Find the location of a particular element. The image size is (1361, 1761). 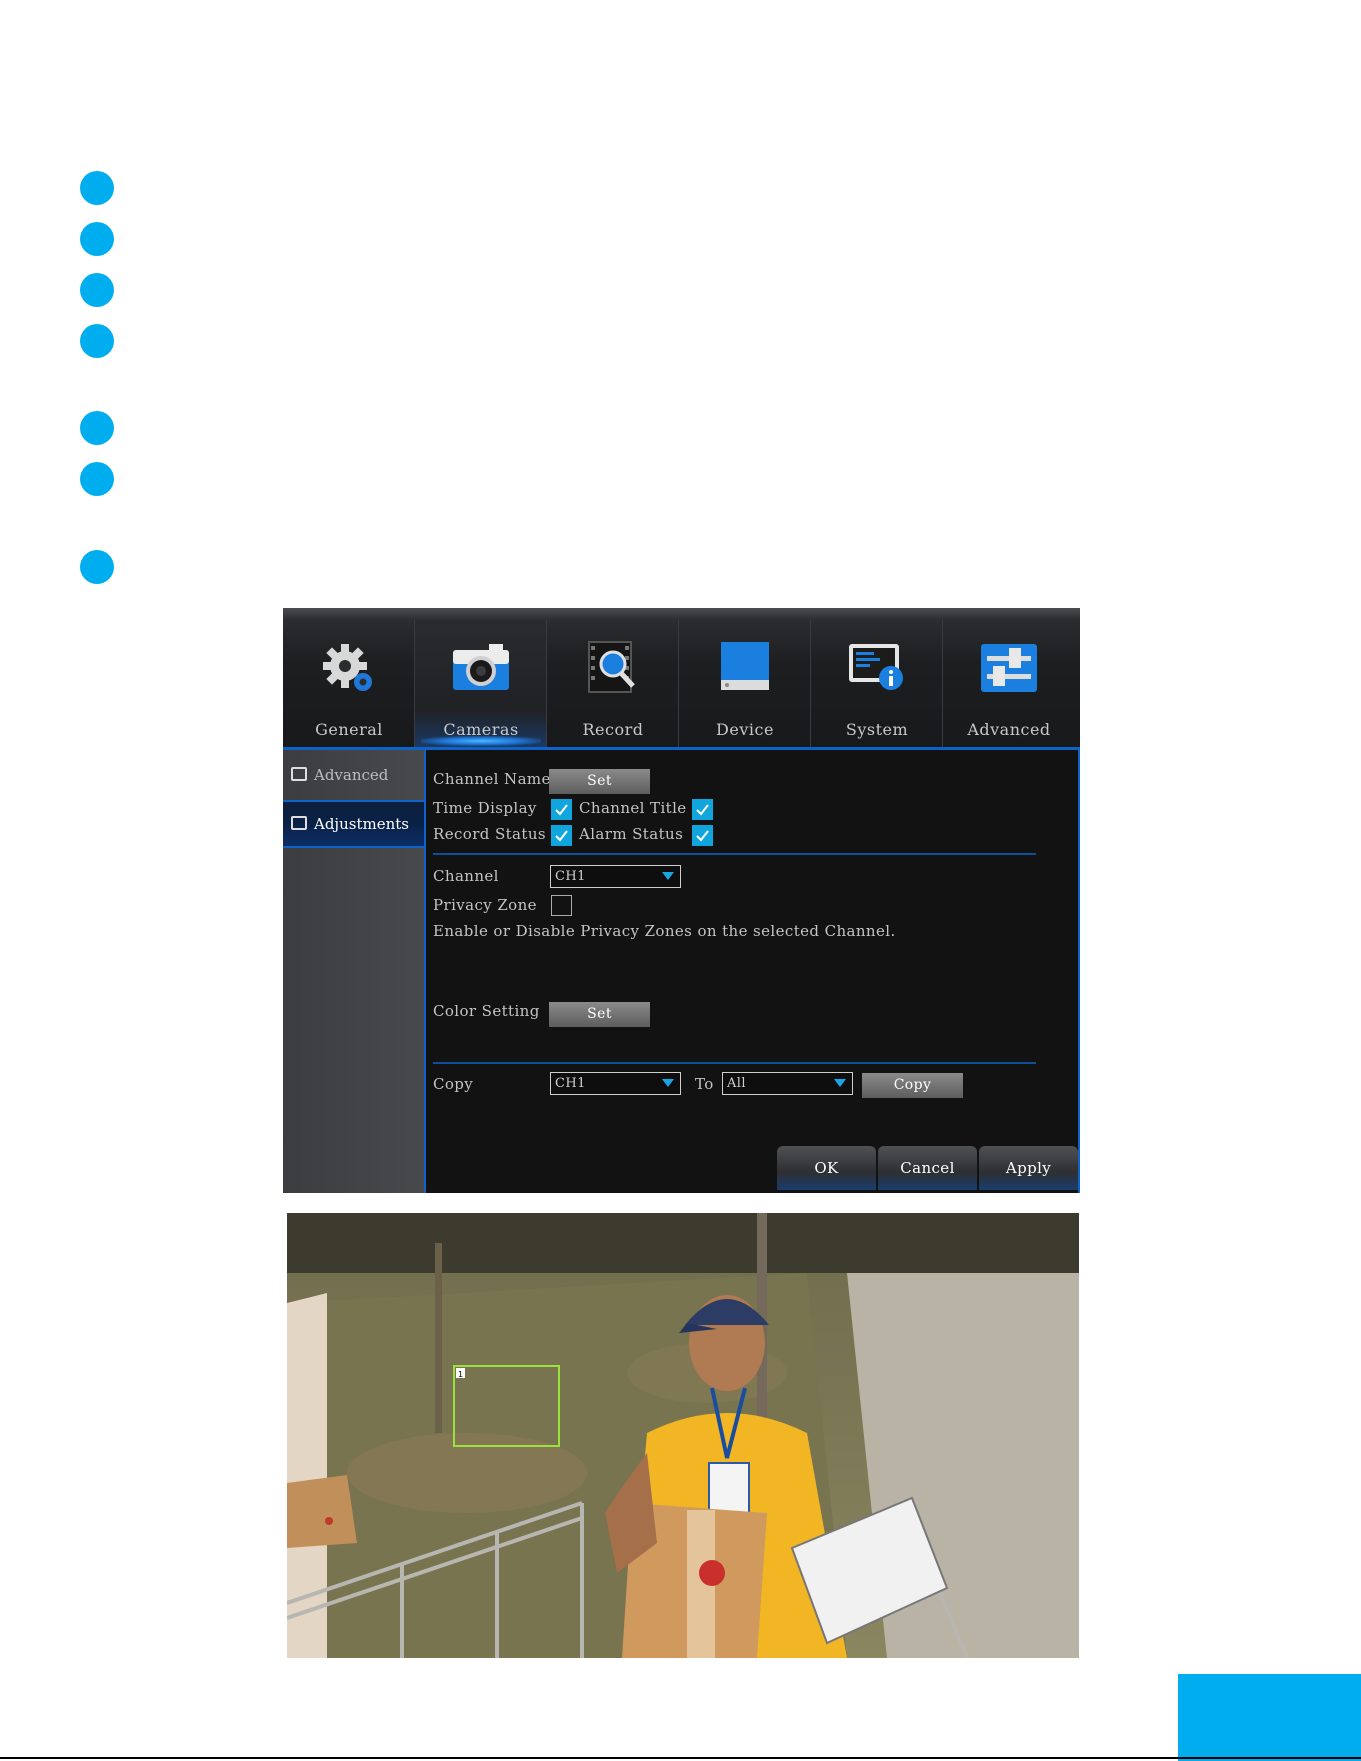

channel-select-value: CH1 is located at coordinates (570, 876).